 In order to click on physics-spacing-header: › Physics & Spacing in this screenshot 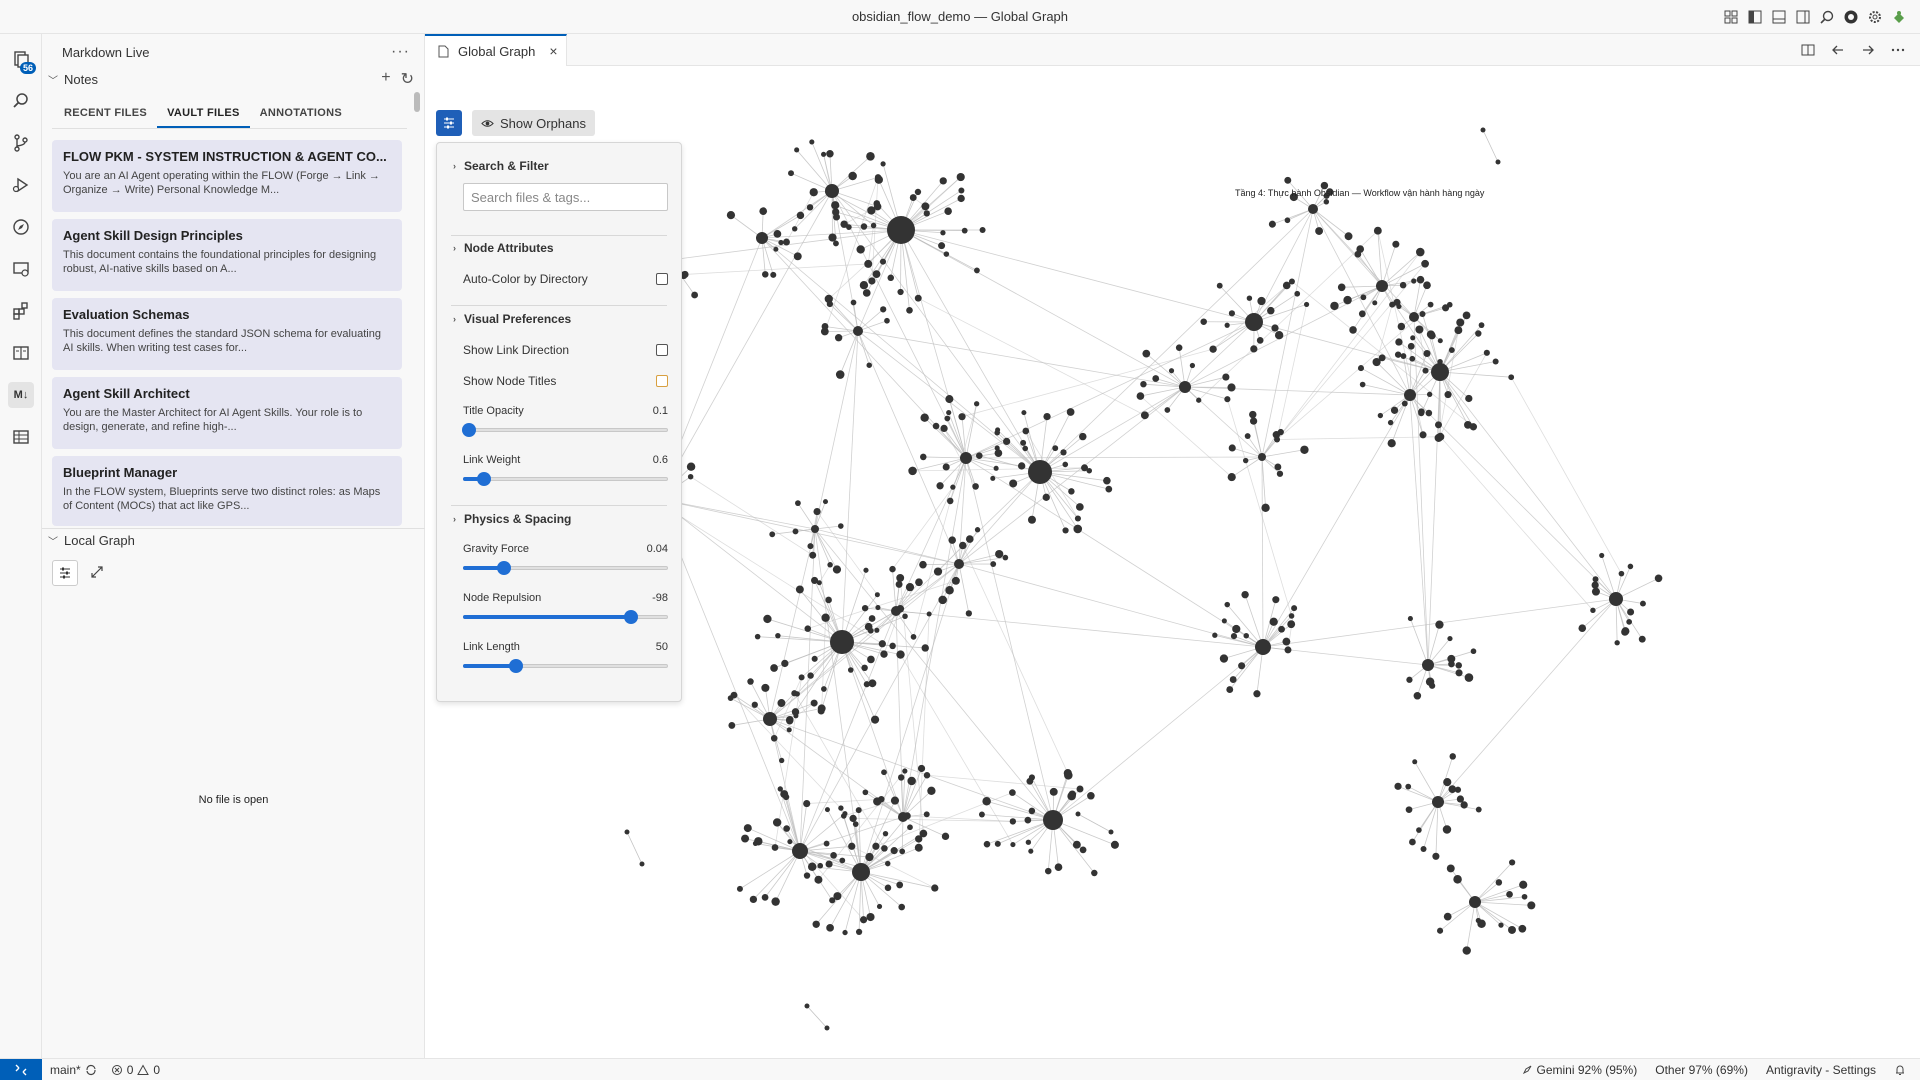, I will do `click(512, 519)`.